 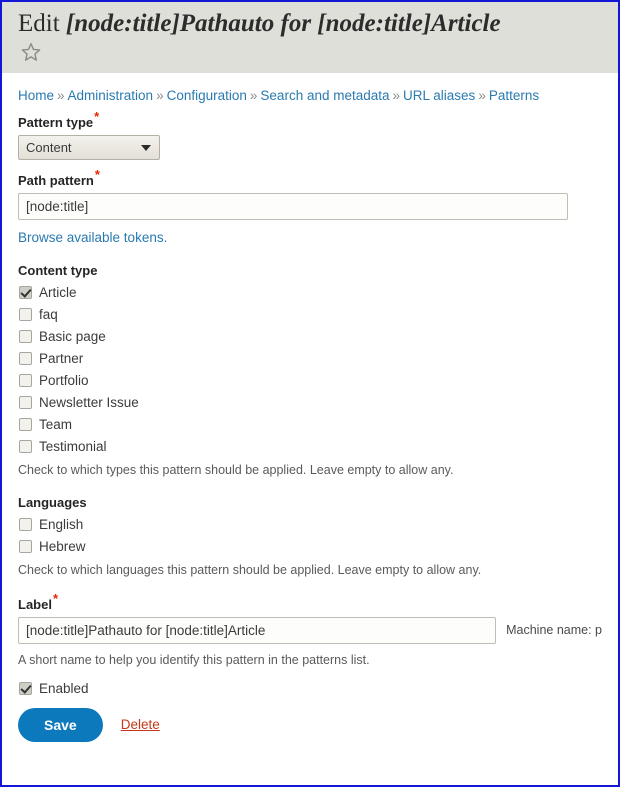 What do you see at coordinates (310, 724) in the screenshot?
I see `form-actions: Save Delete` at bounding box center [310, 724].